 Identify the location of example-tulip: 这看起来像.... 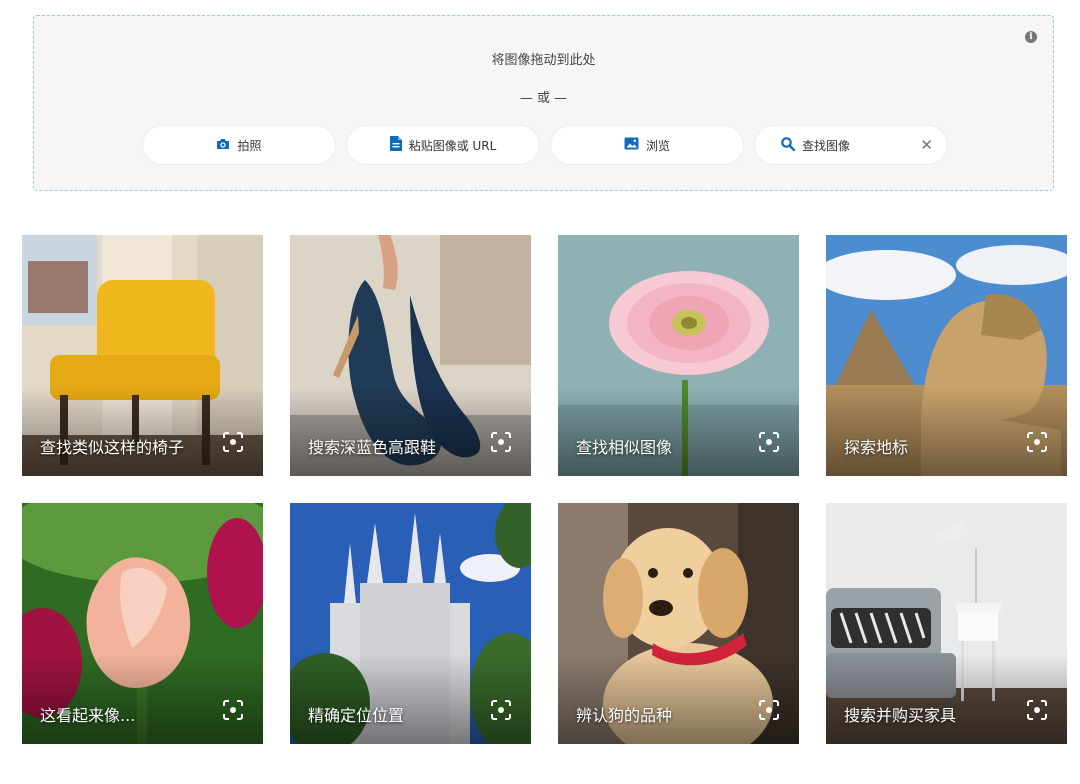
(142, 623).